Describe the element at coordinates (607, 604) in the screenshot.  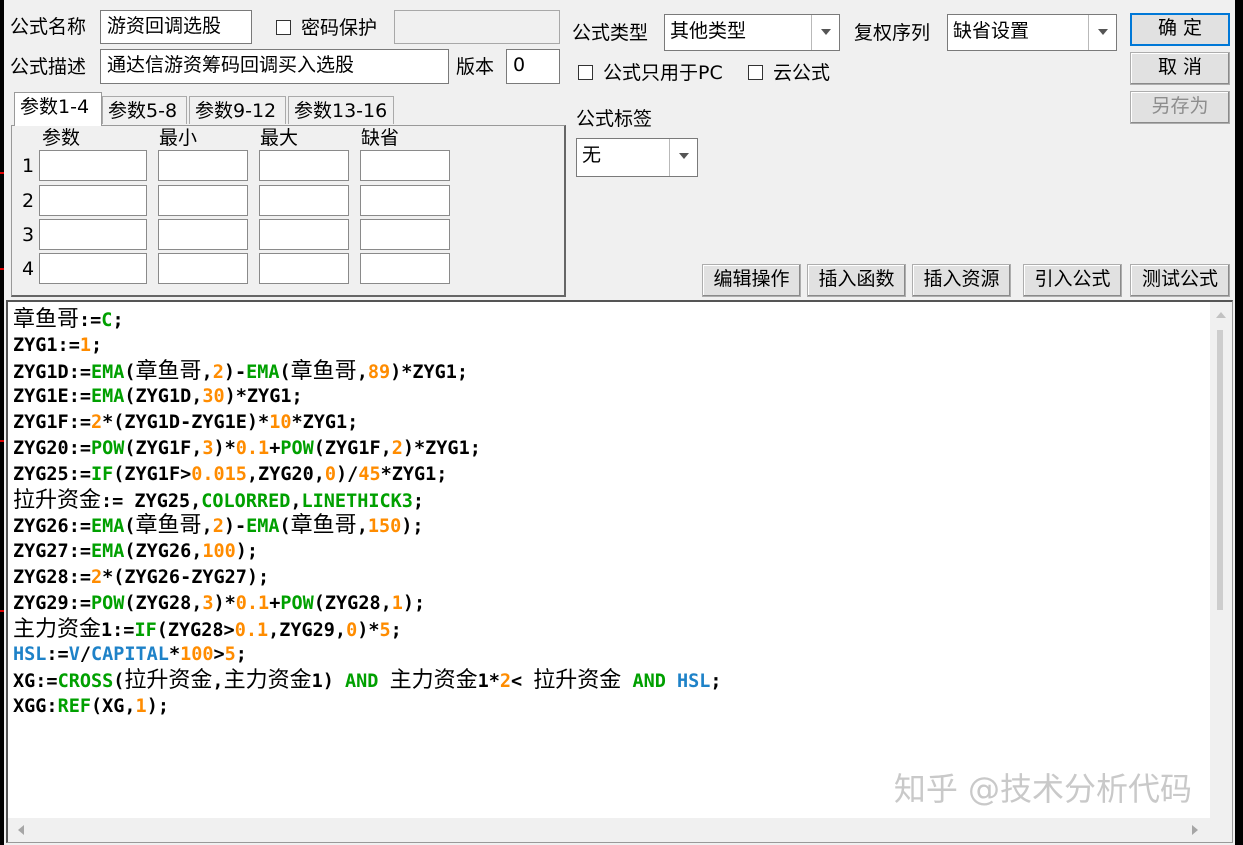
I see `code-line: ZYG29:=POW(ZYG28,3)*0.1+POW(ZYG28,1);` at that location.